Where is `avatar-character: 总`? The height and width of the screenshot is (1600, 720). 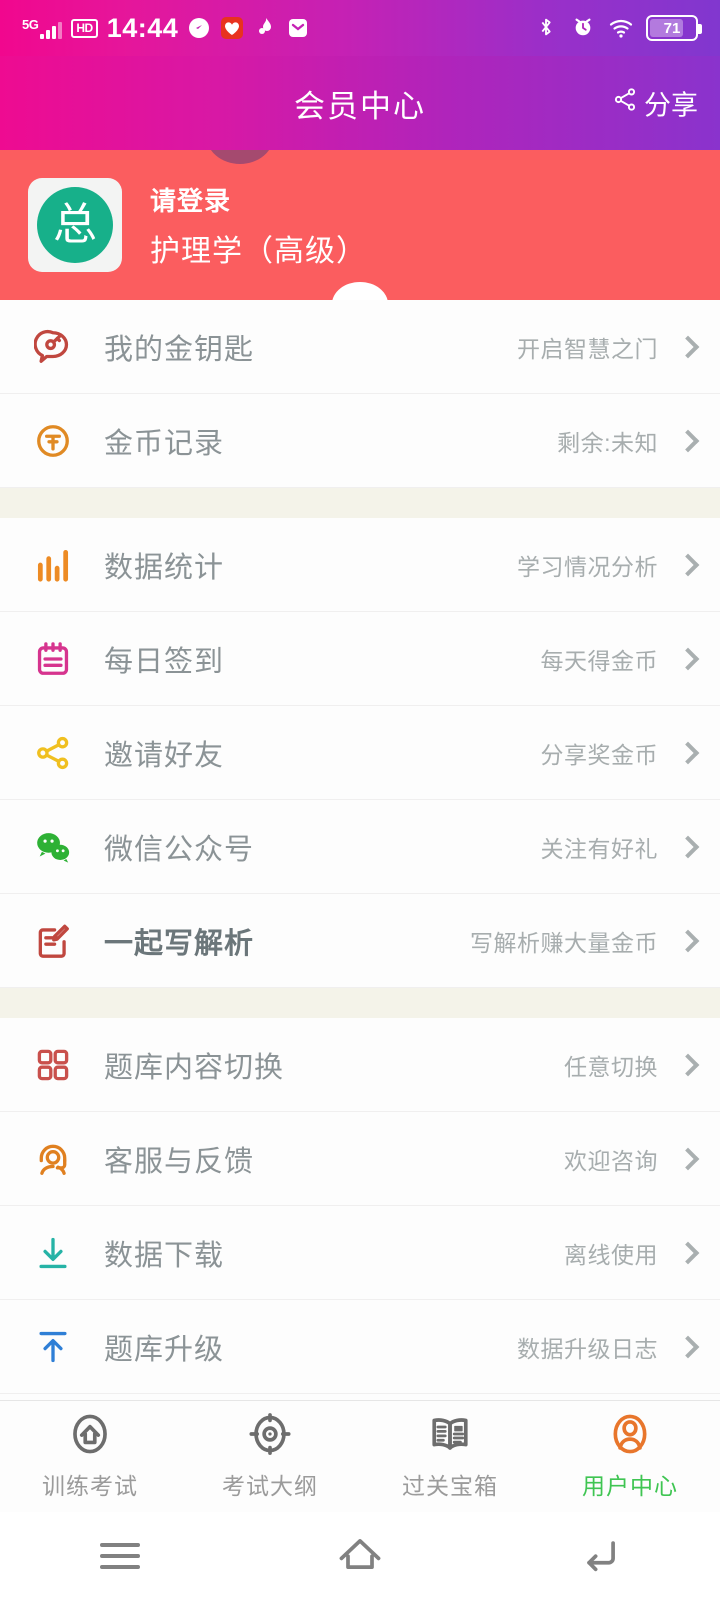 avatar-character: 总 is located at coordinates (75, 225).